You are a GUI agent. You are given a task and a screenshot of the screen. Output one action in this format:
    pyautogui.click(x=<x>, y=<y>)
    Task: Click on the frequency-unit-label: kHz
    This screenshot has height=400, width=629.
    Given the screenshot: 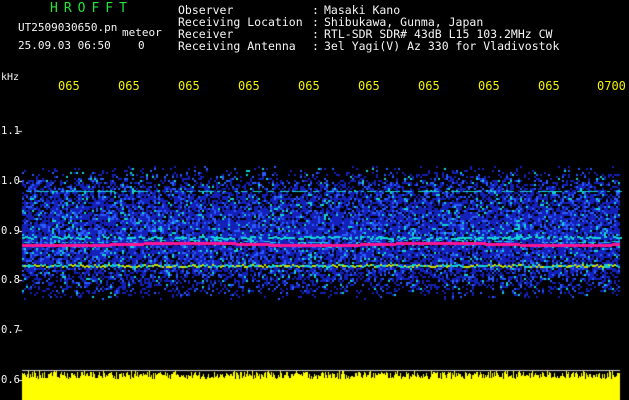 What is the action you would take?
    pyautogui.click(x=10, y=77)
    